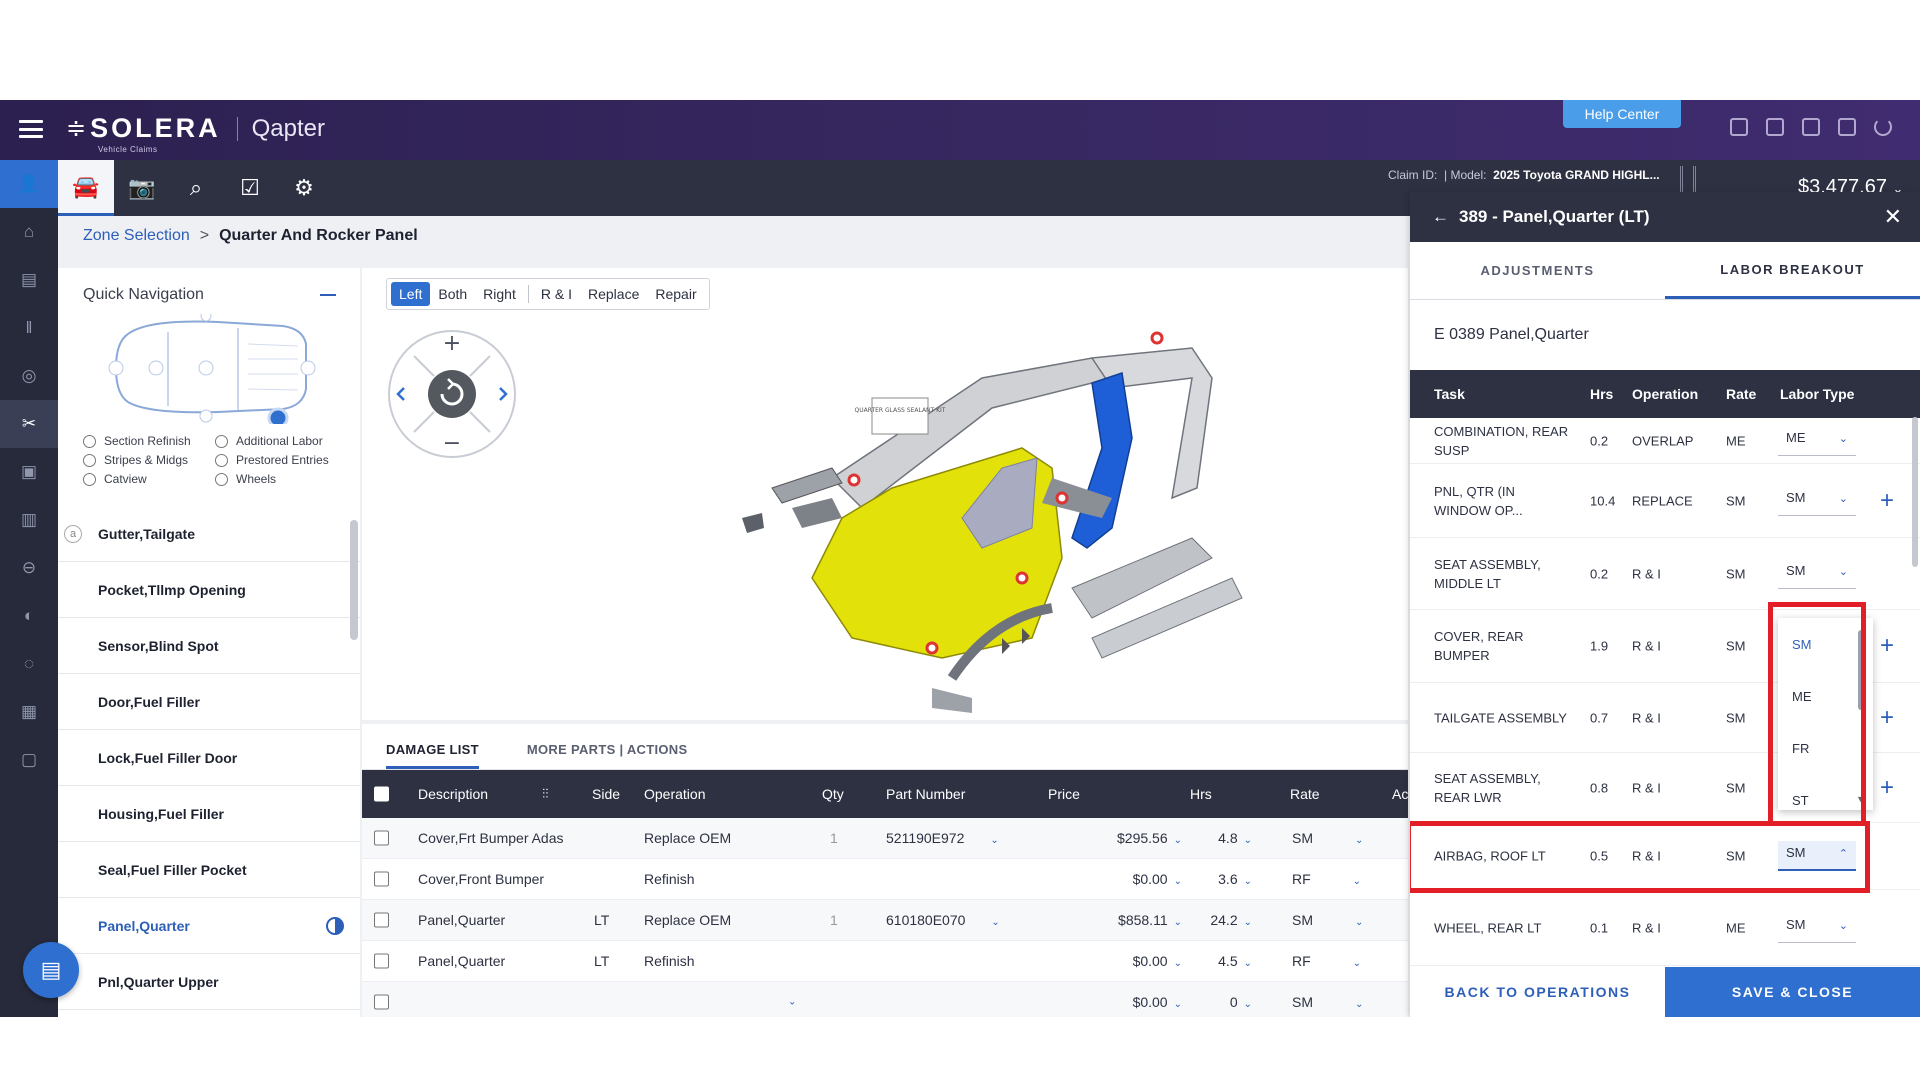 This screenshot has width=1920, height=1080. I want to click on part-item: Housing,Fuel Filler, so click(209, 814).